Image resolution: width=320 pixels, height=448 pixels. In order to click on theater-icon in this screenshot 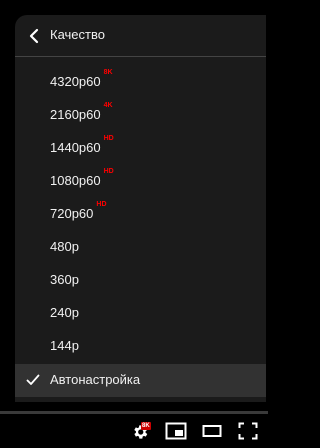, I will do `click(212, 431)`.